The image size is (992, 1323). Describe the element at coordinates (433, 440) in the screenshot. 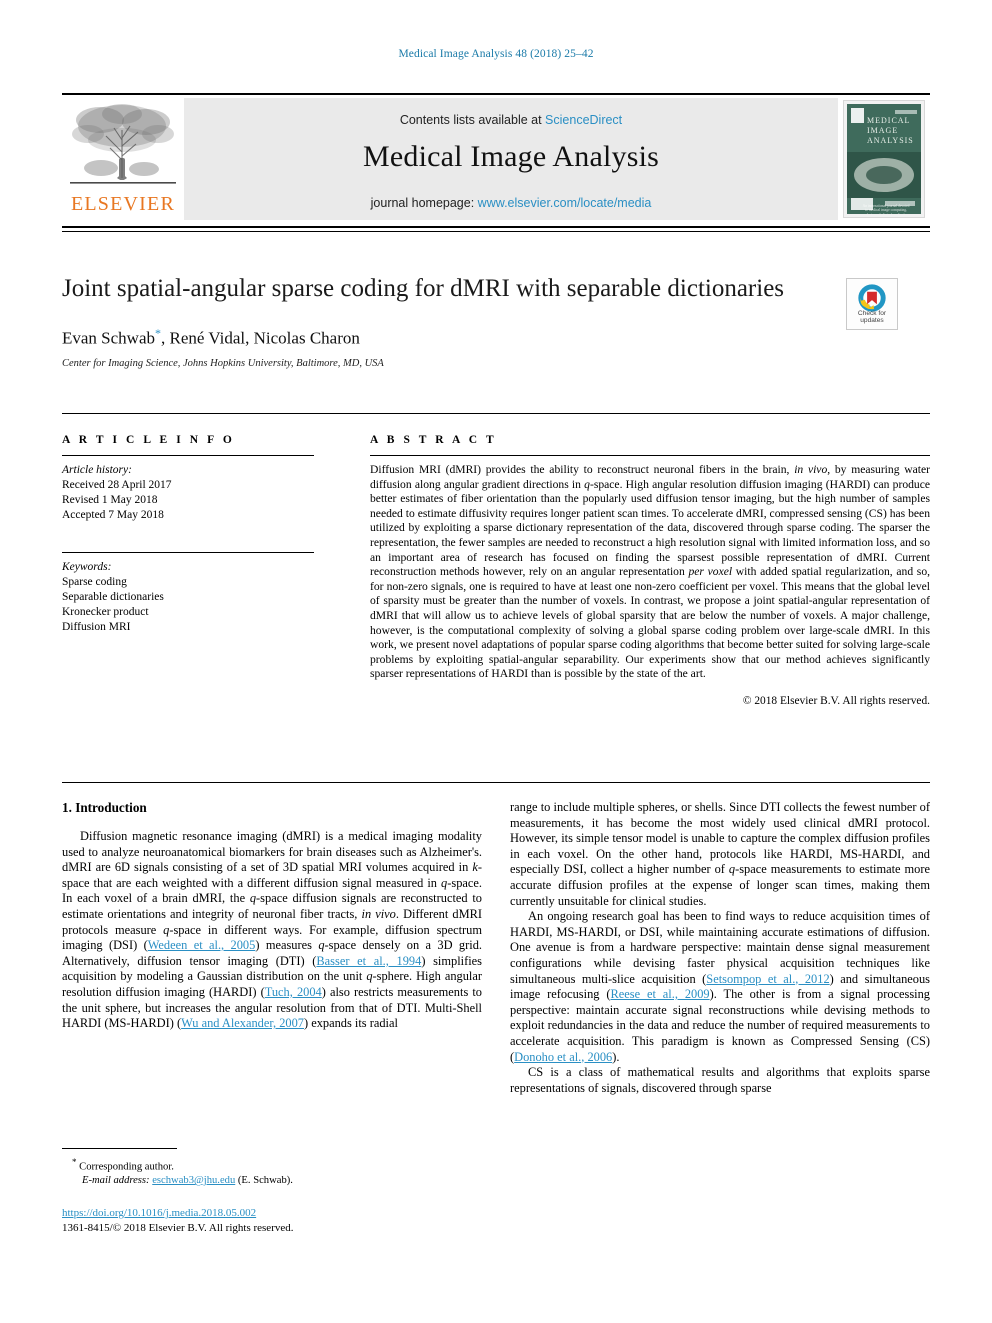

I see `abstract-heading: A B S T R A C T` at that location.